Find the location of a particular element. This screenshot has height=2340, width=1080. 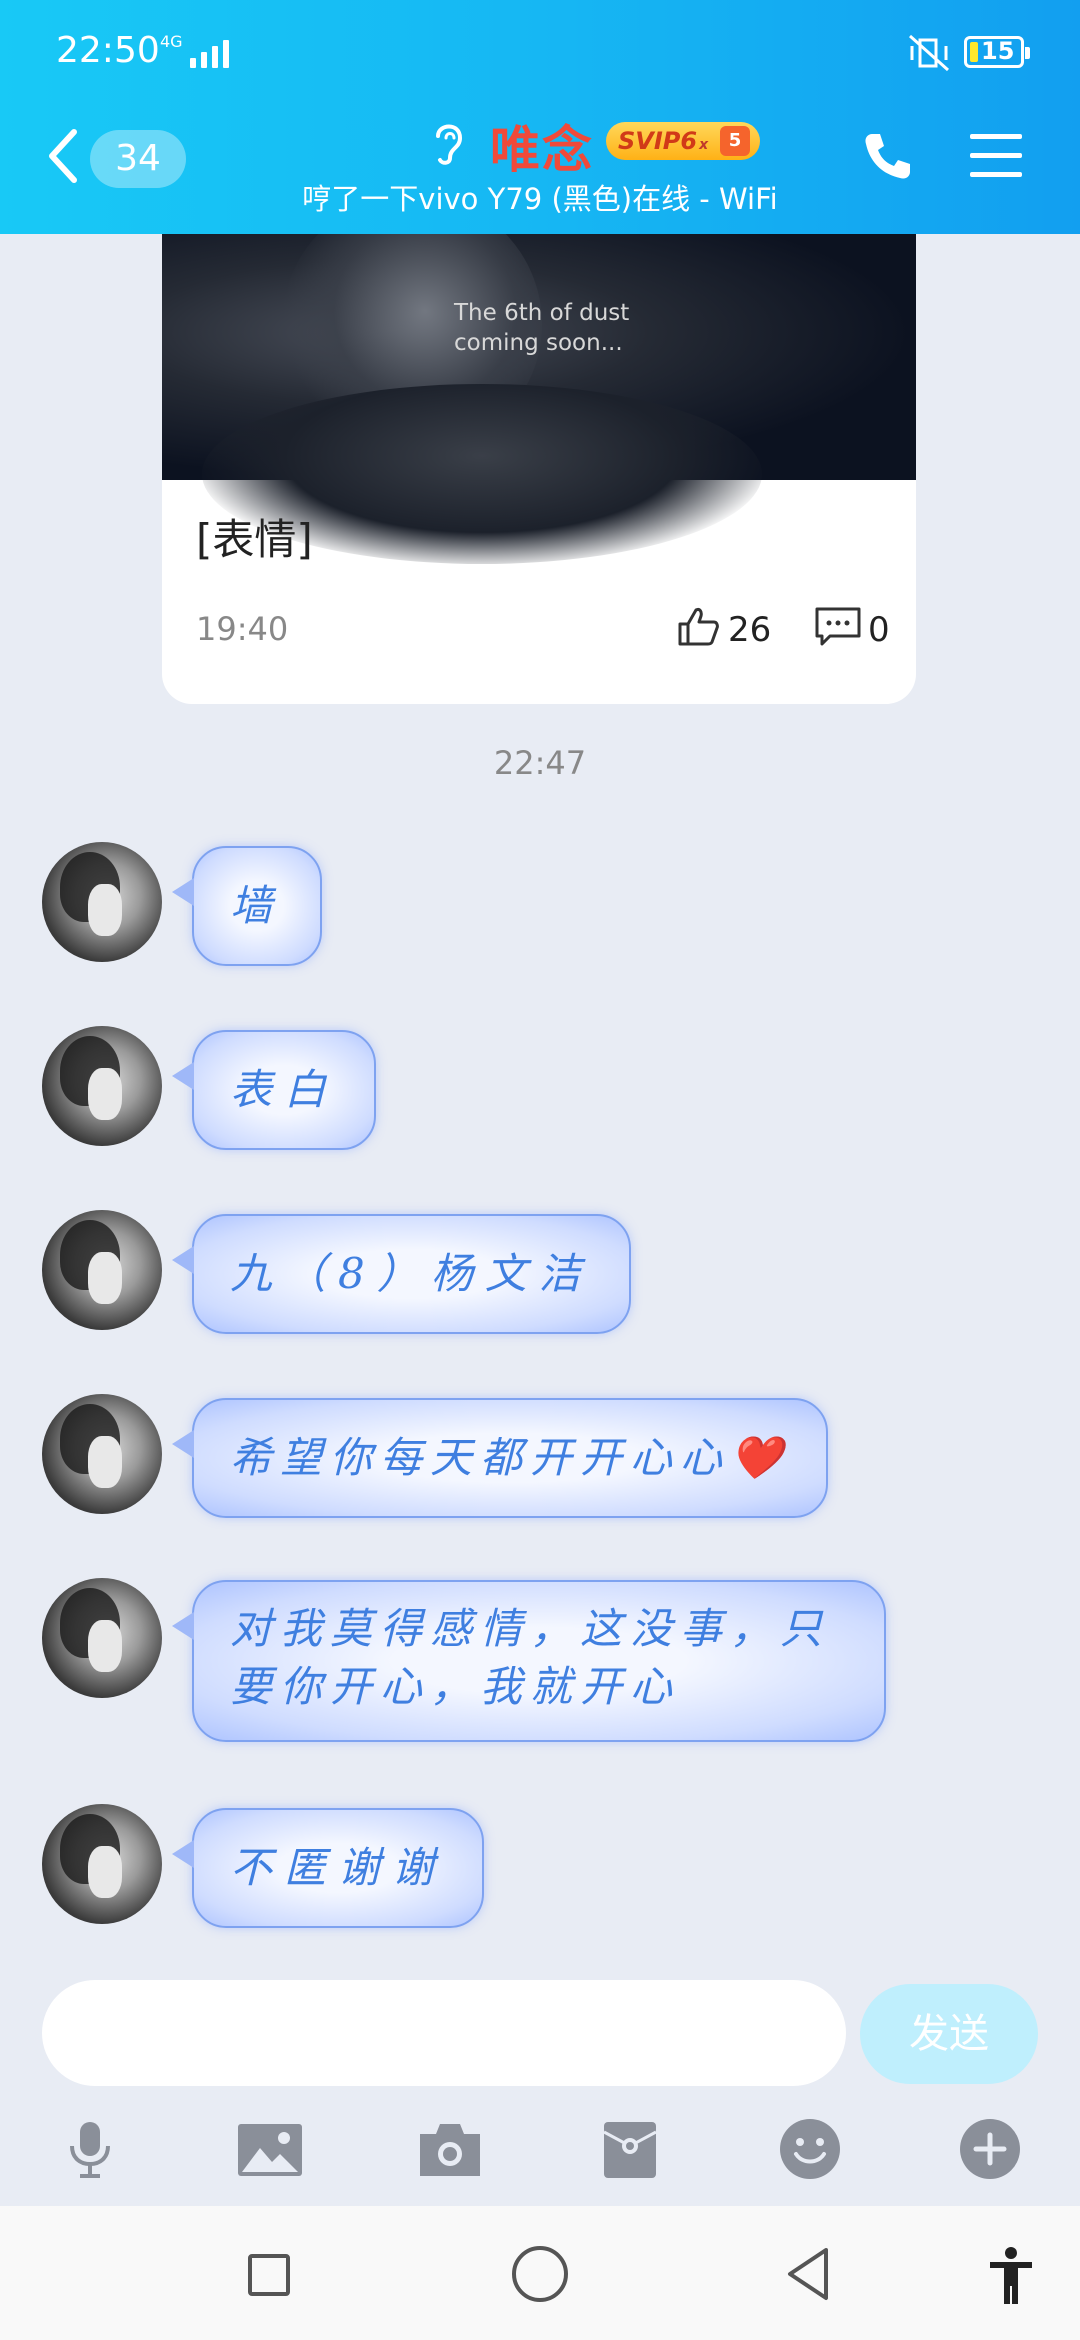

message-text: 墙 is located at coordinates (257, 905).